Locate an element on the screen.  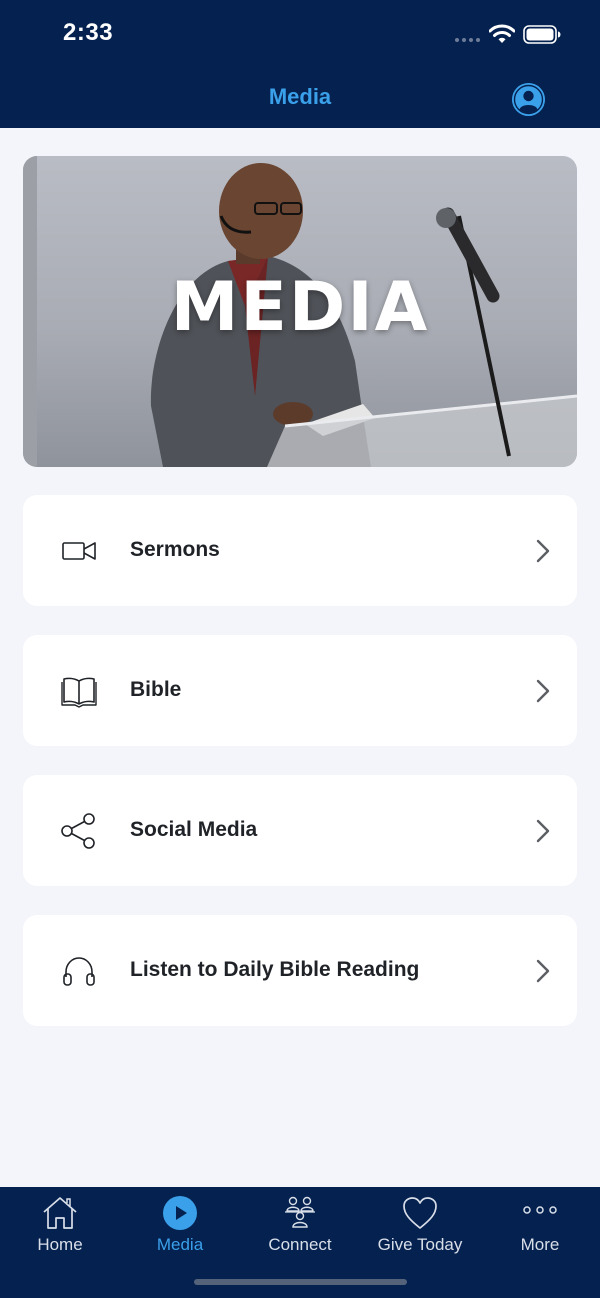
wifi-icon is located at coordinates (502, 33).